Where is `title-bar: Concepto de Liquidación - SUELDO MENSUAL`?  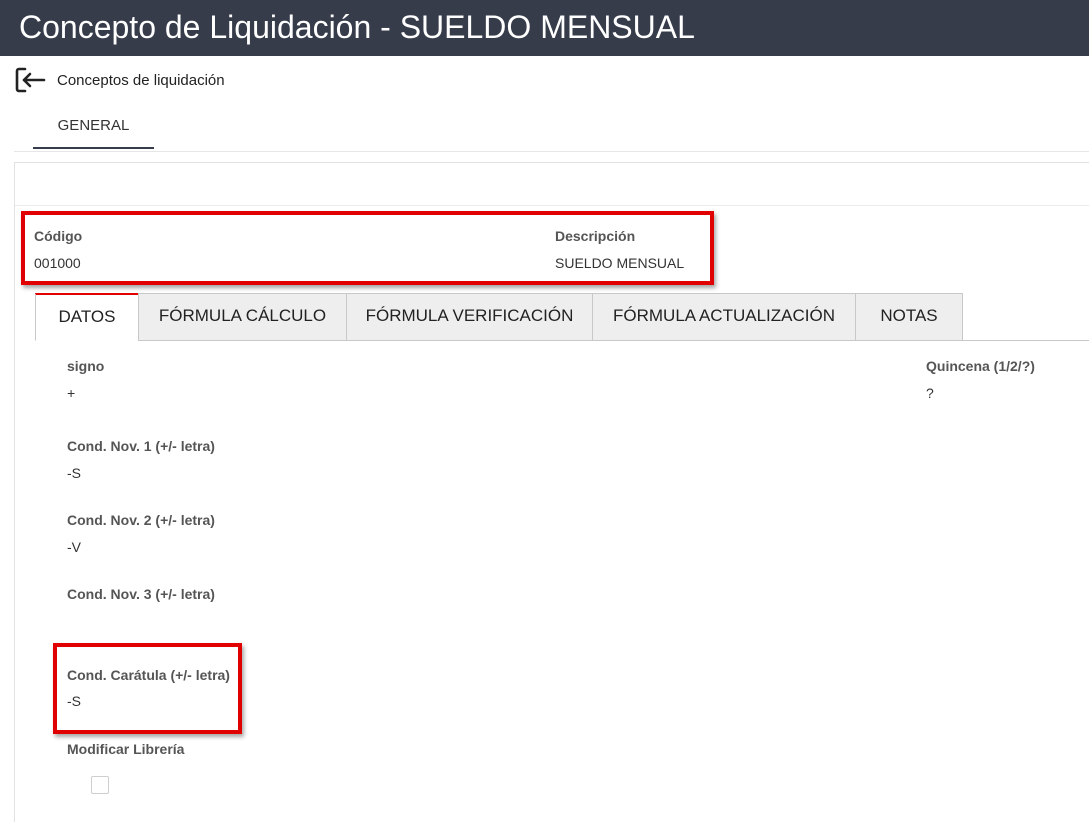 title-bar: Concepto de Liquidación - SUELDO MENSUAL is located at coordinates (544, 28).